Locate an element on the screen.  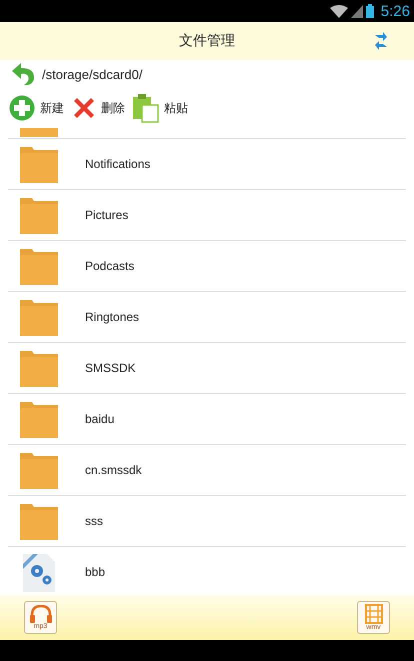
window-title: 文件管理 is located at coordinates (207, 41).